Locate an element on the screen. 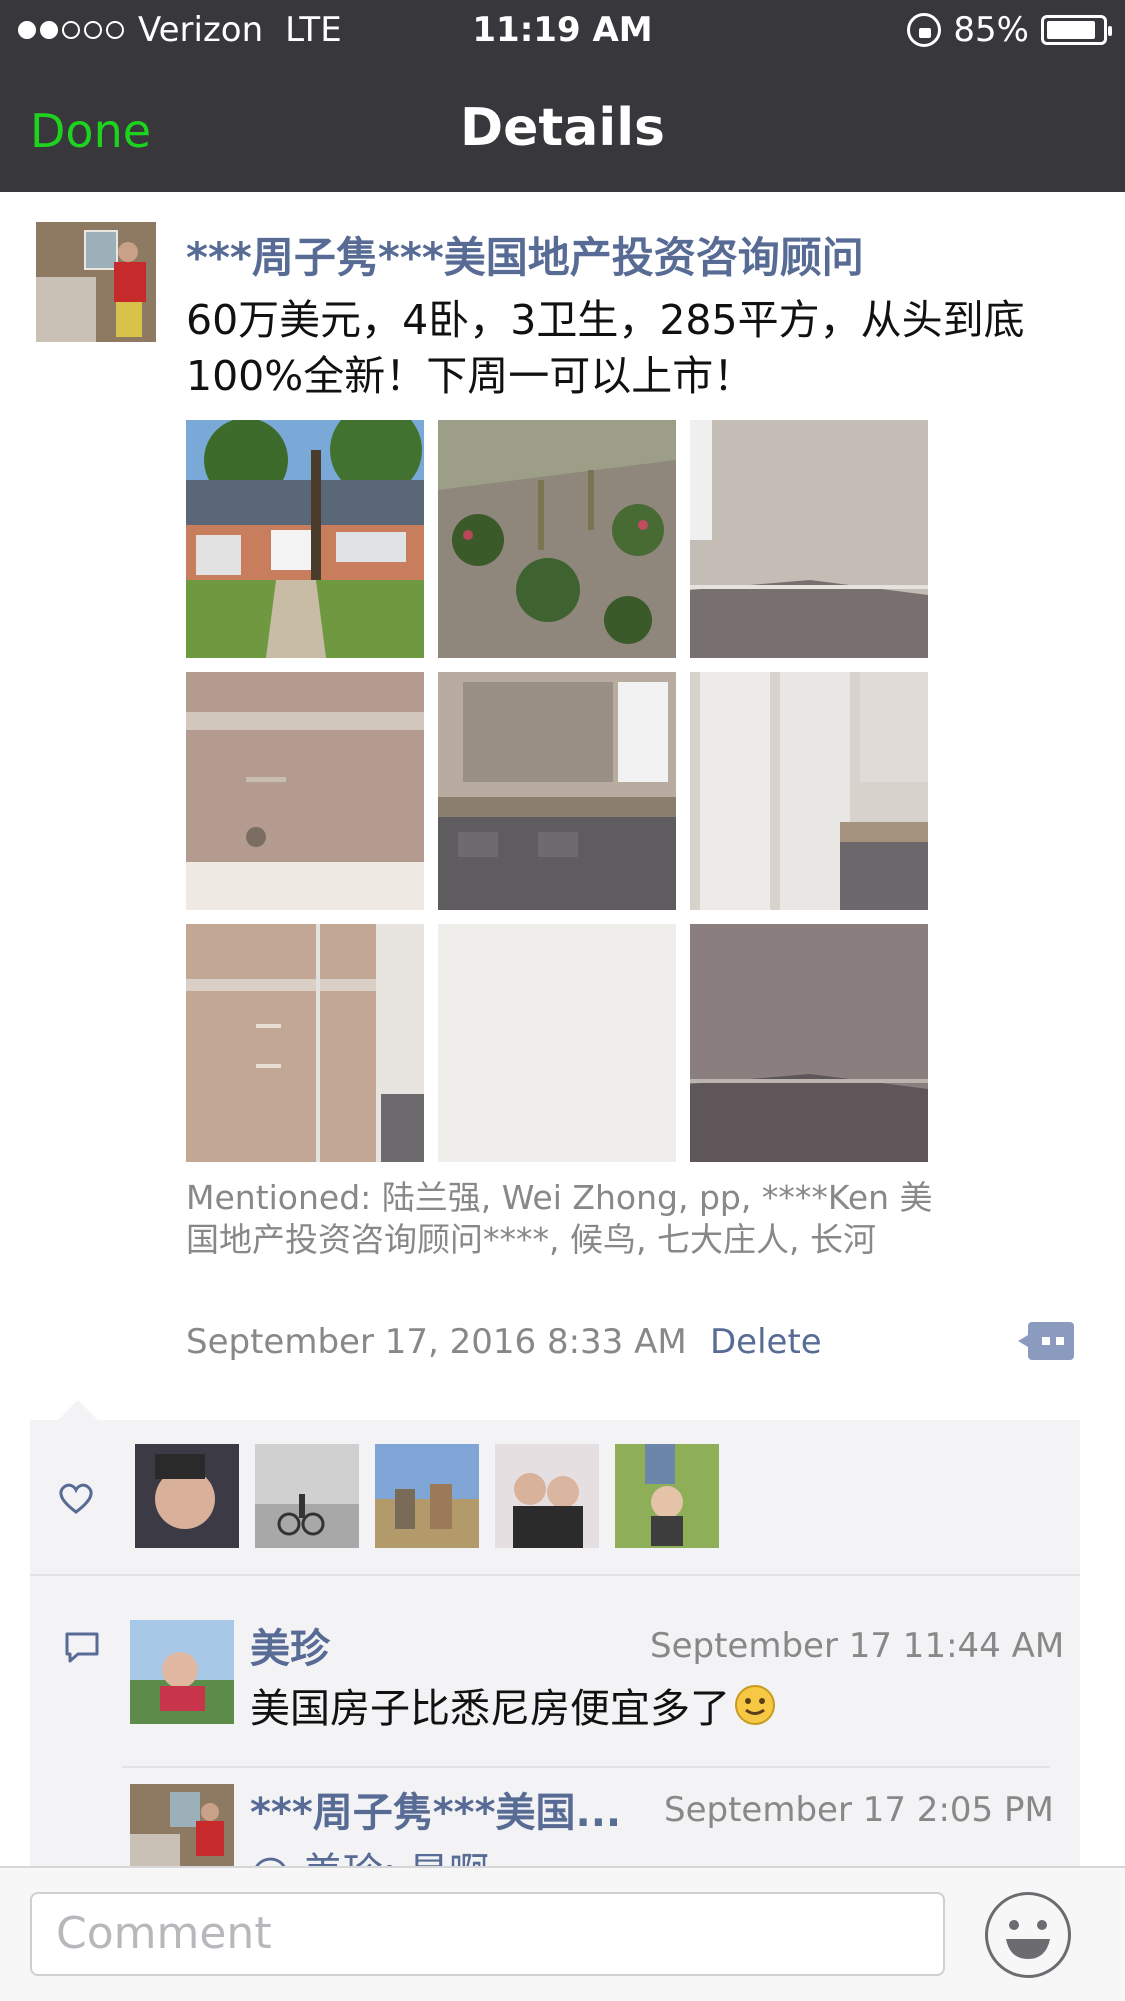 Image resolution: width=1125 pixels, height=2001 pixels. photo-tub-tile is located at coordinates (305, 791).